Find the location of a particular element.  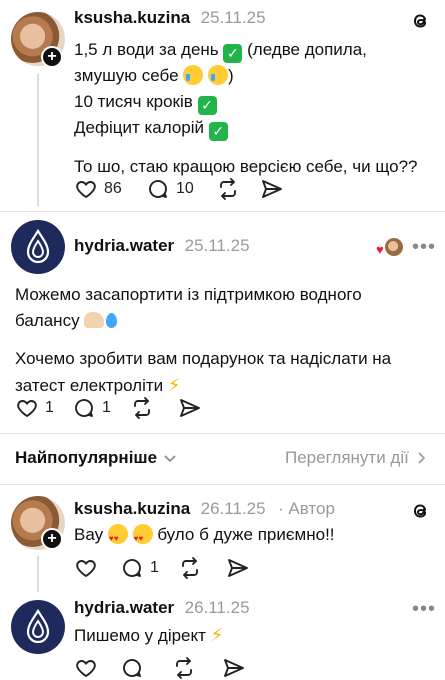

sort-dropdown: Найпопулярніше is located at coordinates (96, 458).